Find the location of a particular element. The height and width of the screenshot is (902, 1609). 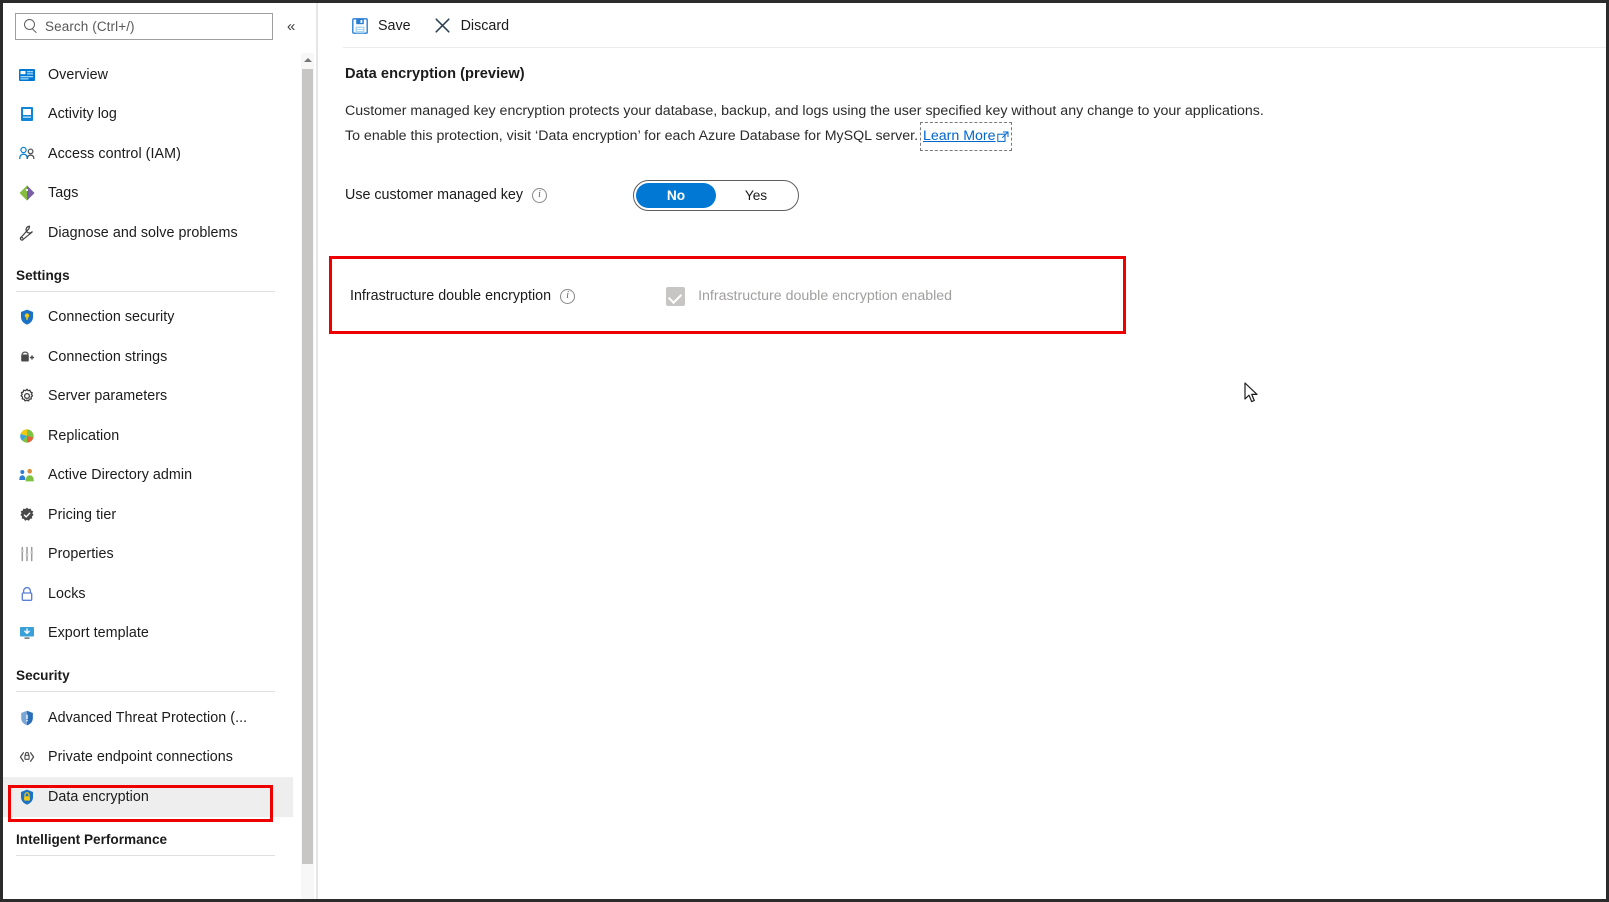

use-customer-managed-key-label: Use customer managed key i is located at coordinates (446, 195).